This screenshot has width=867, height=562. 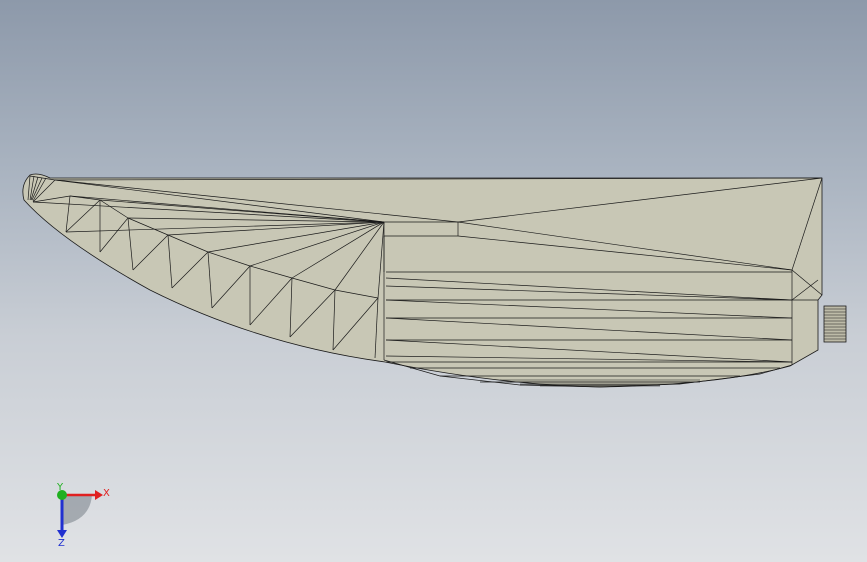 I want to click on triad-shadow, so click(x=77, y=510).